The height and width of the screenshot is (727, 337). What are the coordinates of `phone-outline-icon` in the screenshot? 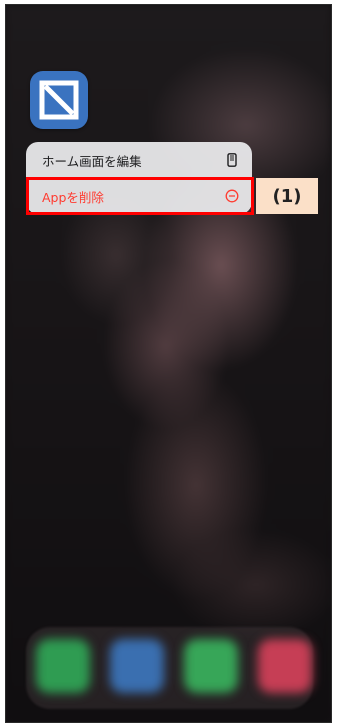 It's located at (232, 160).